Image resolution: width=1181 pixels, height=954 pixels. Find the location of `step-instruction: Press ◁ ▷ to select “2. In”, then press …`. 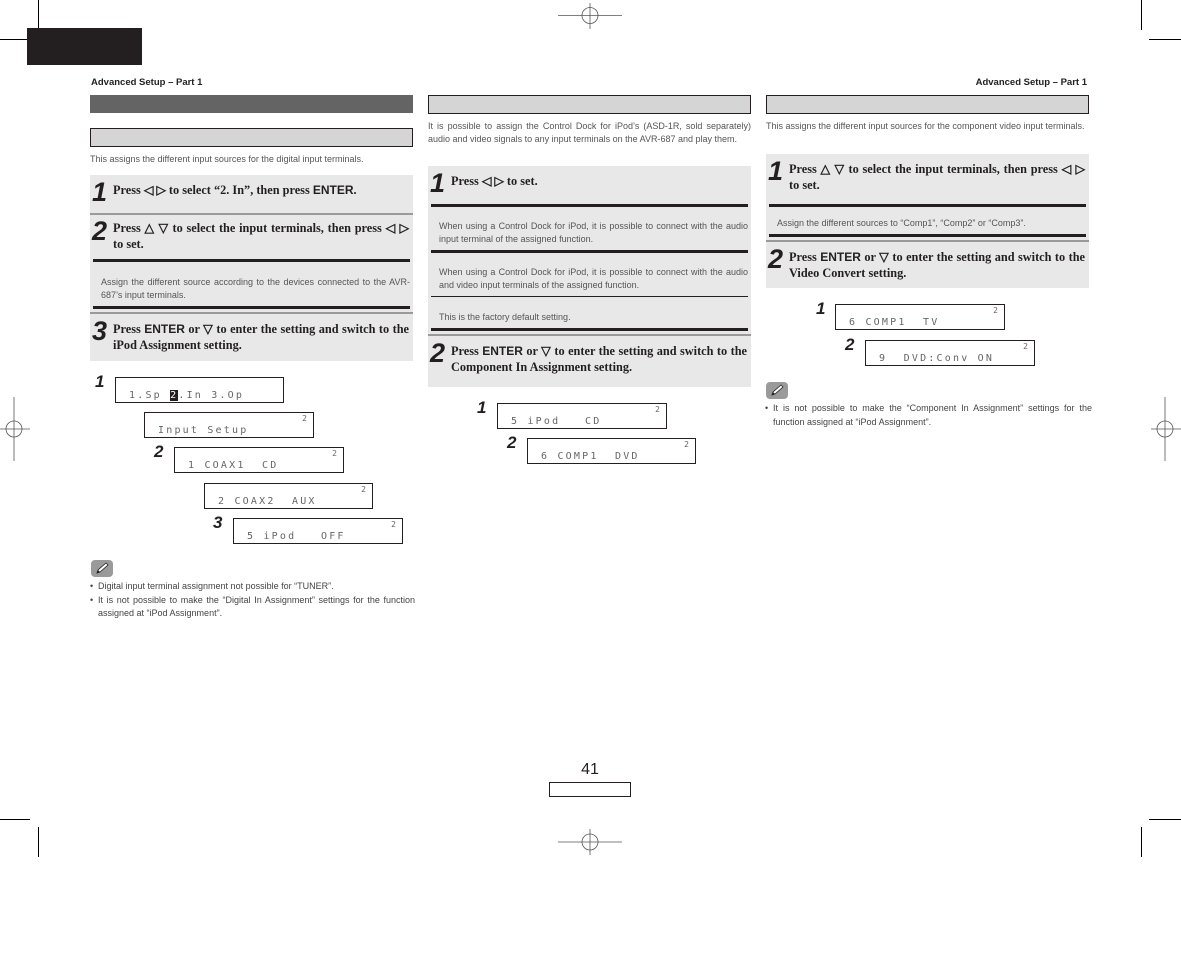

step-instruction: Press ◁ ▷ to select “2. In”, then press … is located at coordinates (235, 190).